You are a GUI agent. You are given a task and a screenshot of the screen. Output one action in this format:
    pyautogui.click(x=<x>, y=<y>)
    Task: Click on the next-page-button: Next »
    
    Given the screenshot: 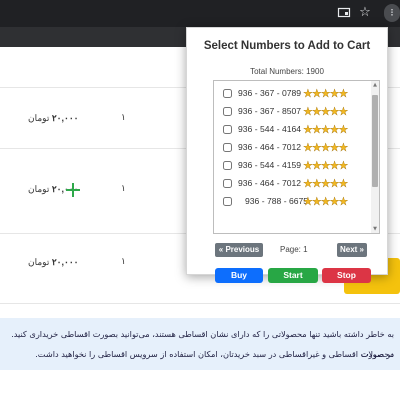 What is the action you would take?
    pyautogui.click(x=352, y=250)
    